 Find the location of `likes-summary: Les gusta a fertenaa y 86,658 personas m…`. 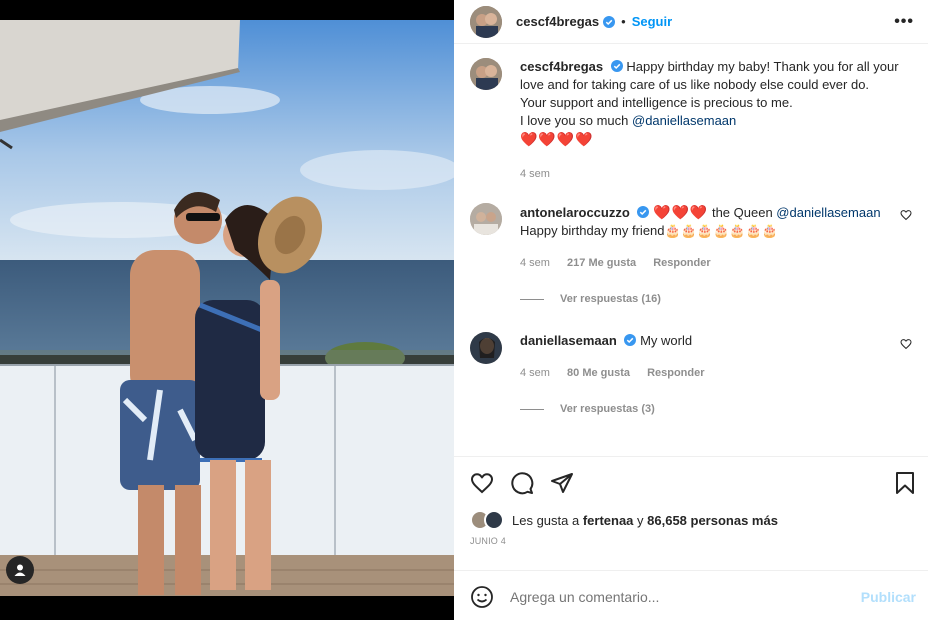

likes-summary: Les gusta a fertenaa y 86,658 personas m… is located at coordinates (691, 520).